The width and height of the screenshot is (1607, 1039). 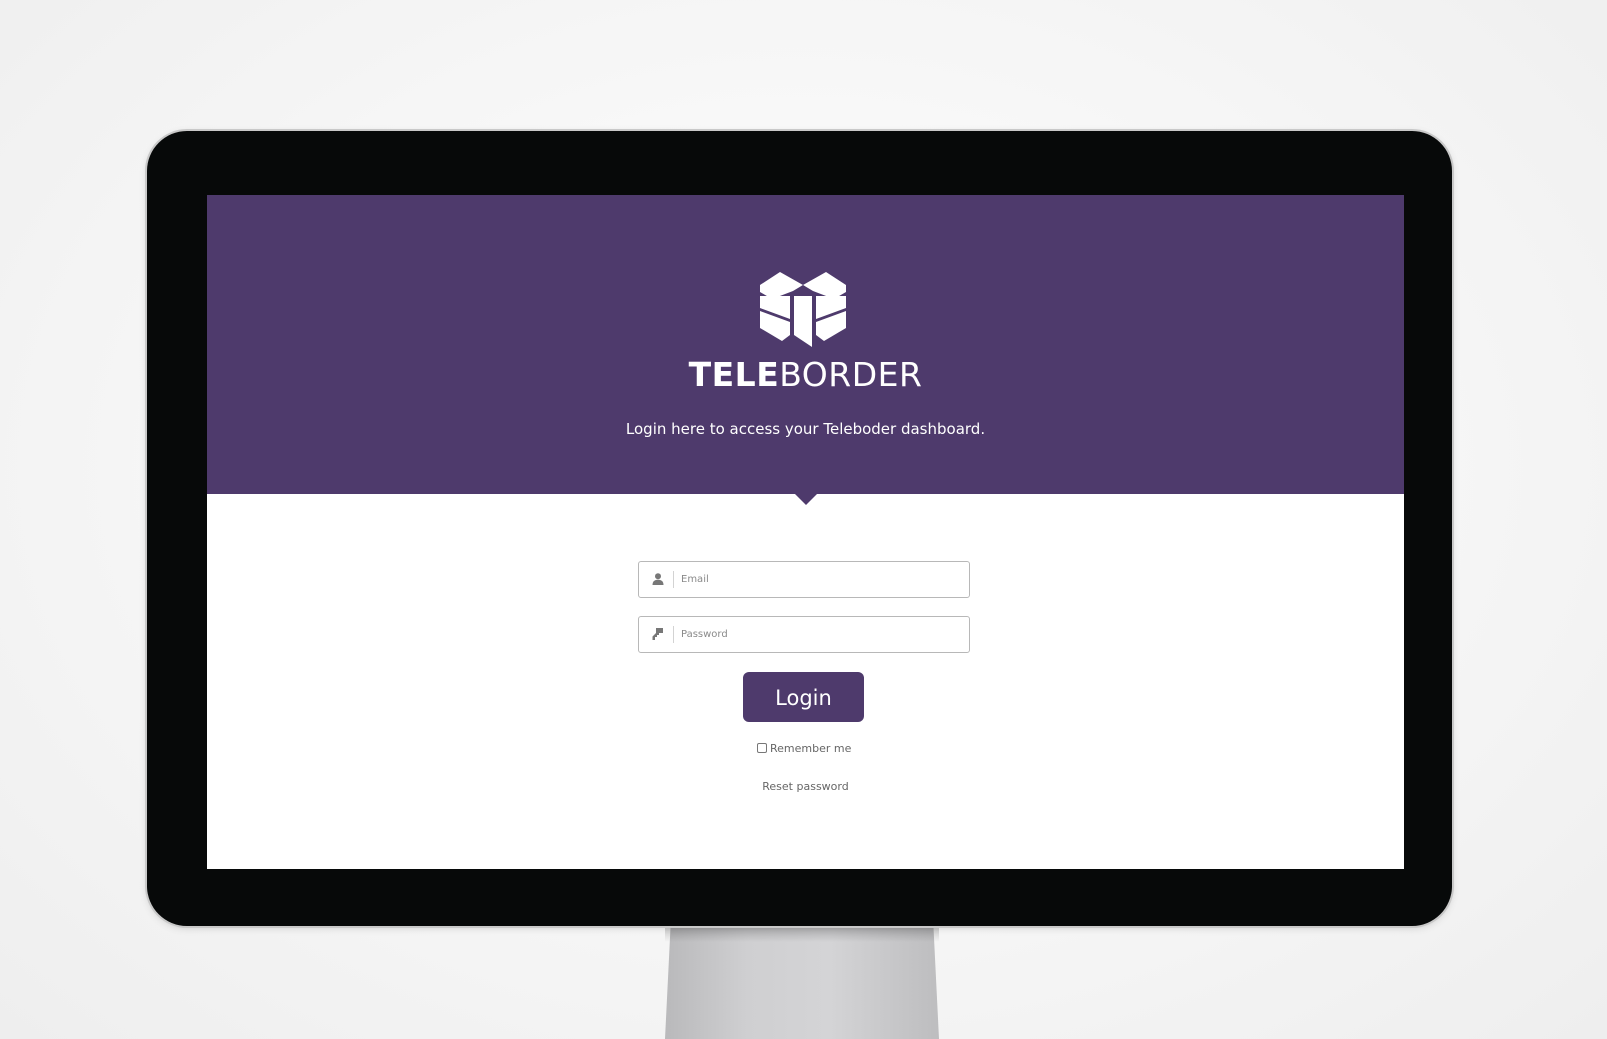 I want to click on brand-name-bold: TELE, so click(x=734, y=374).